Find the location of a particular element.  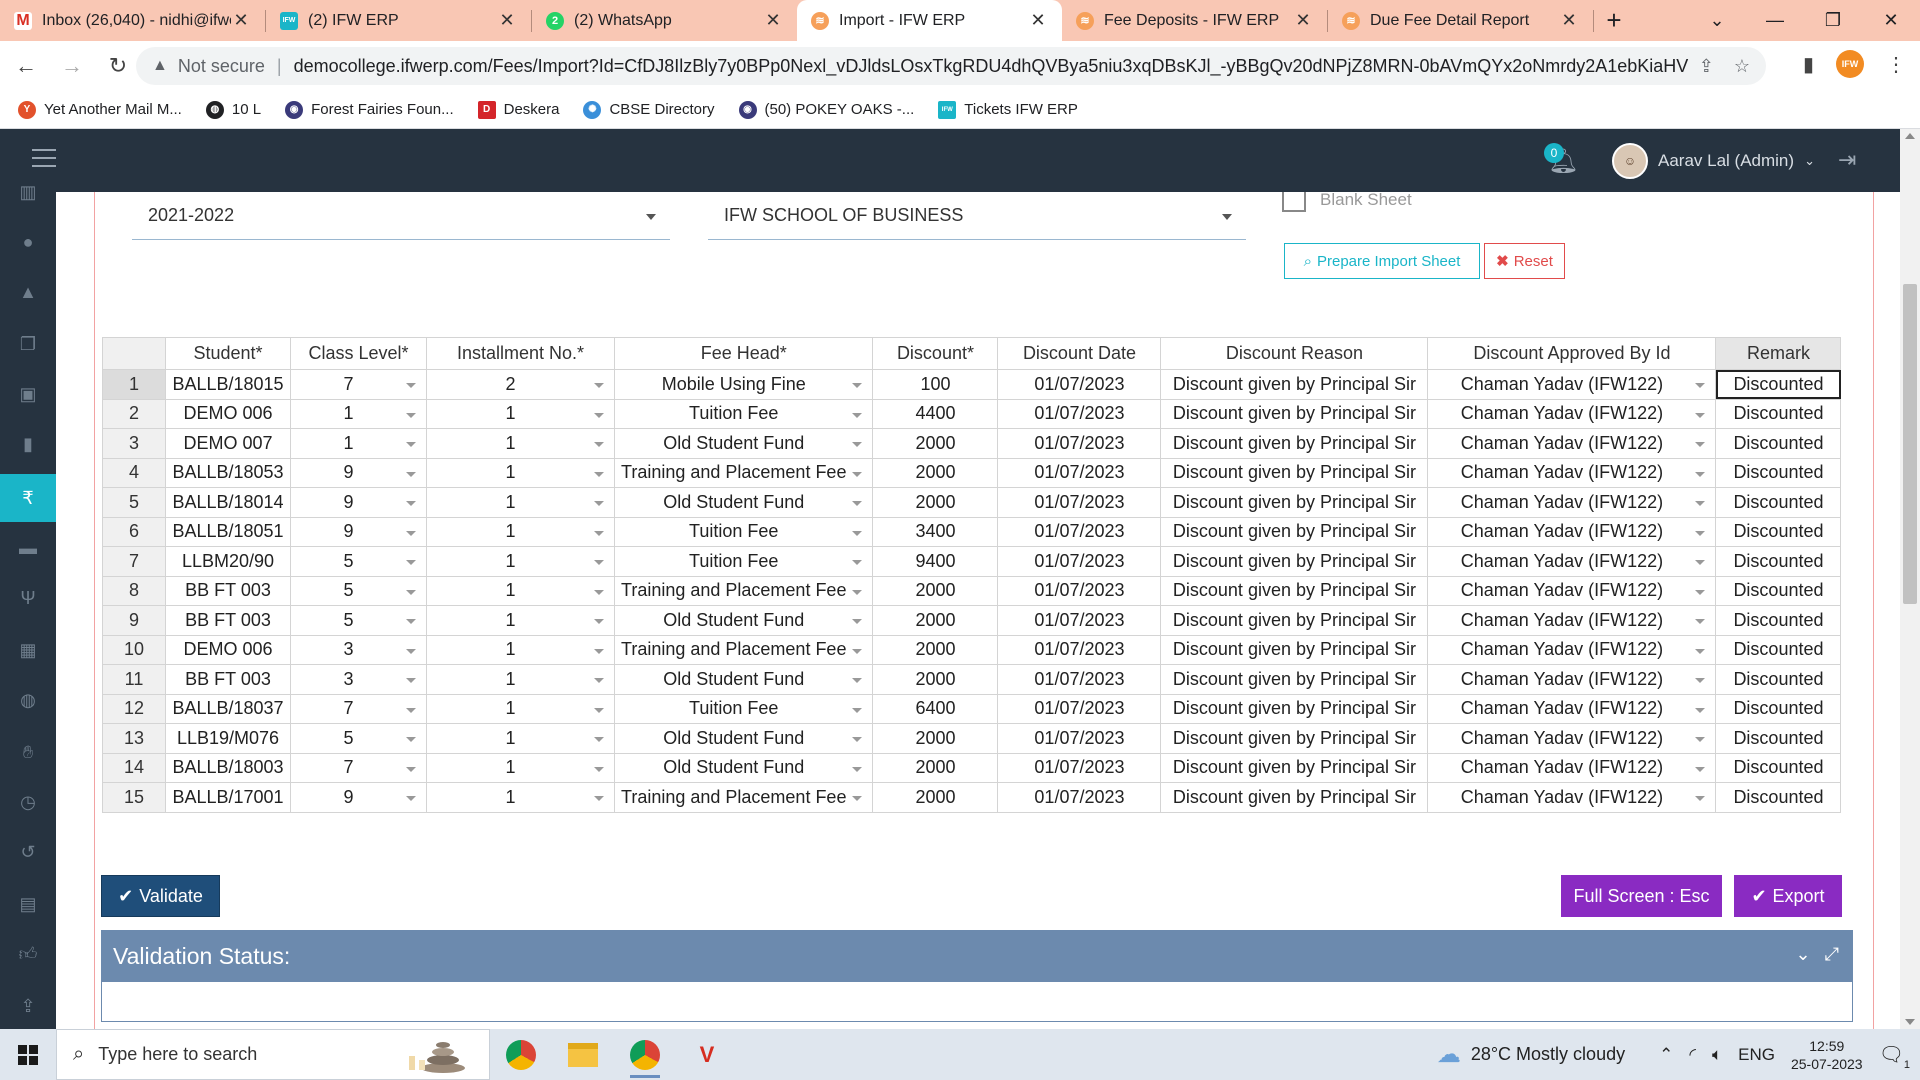

taskbar-chrome-profile is located at coordinates (645, 1054).